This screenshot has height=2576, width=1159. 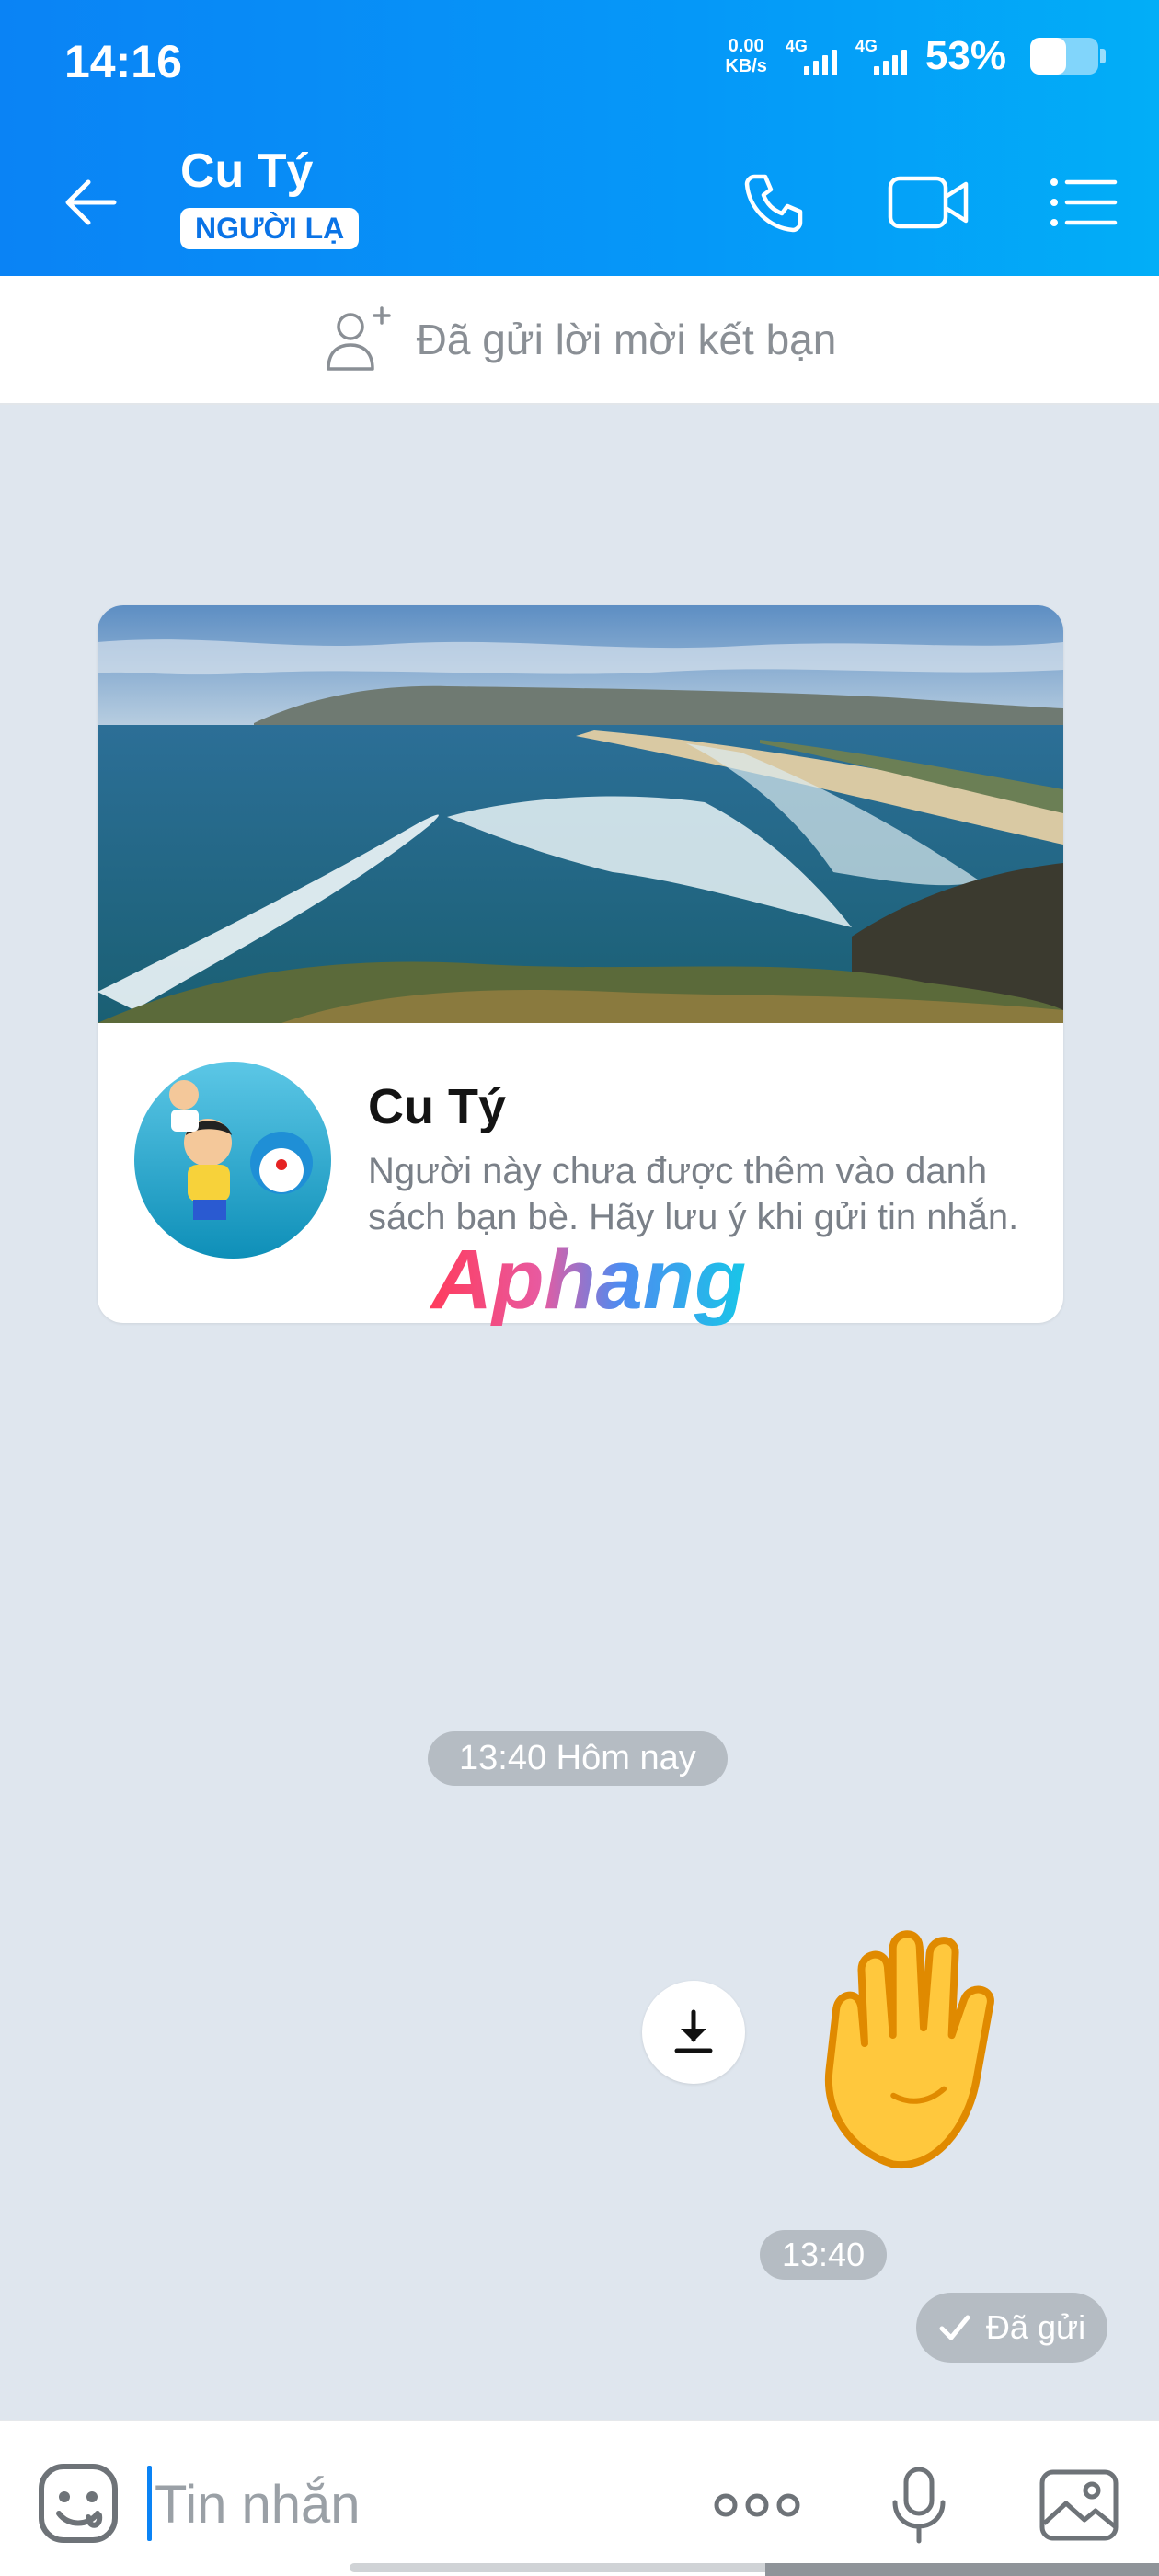 I want to click on status-bar: 14:16 0.00 KB/s 4G 4G 53%, so click(x=579, y=64).